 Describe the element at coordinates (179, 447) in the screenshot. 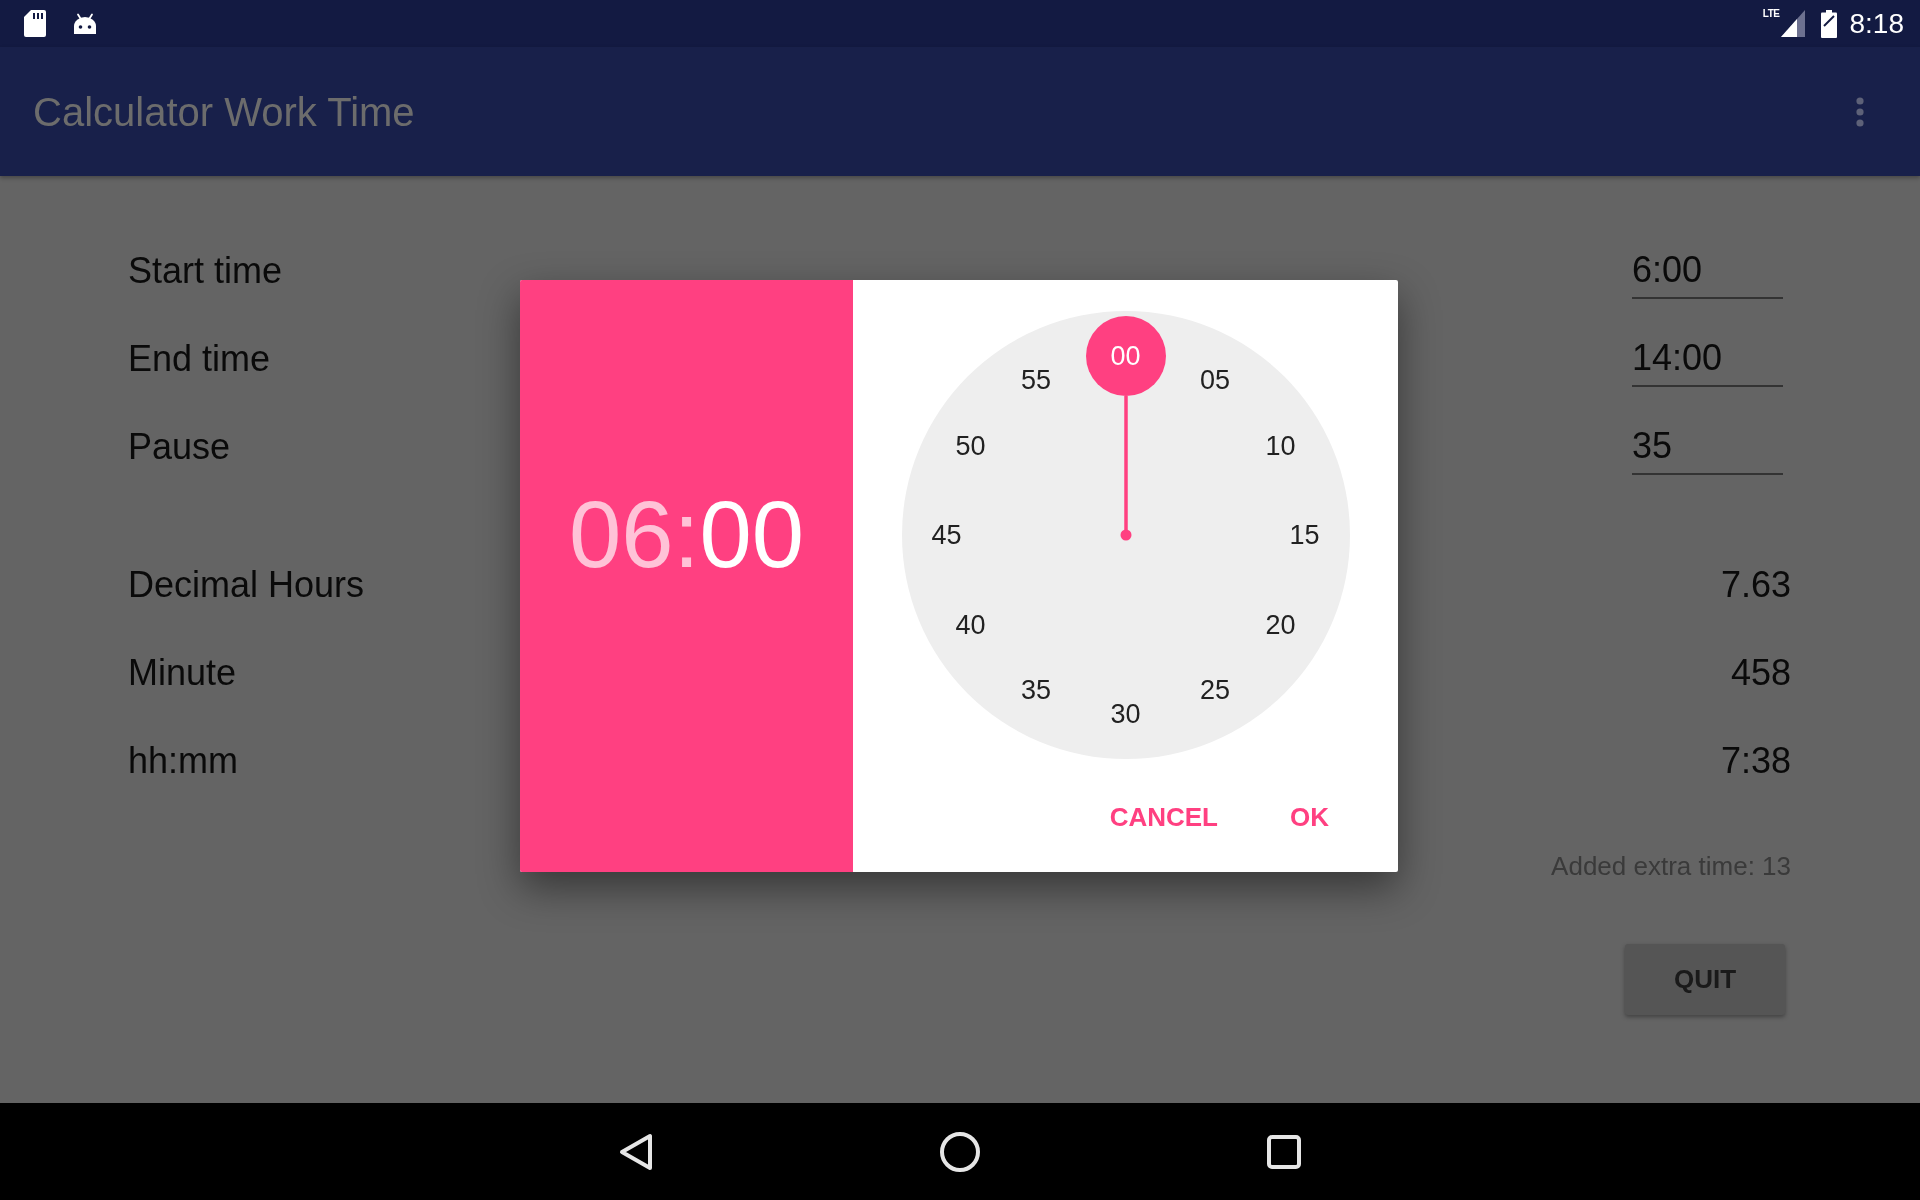

I see `field-label: Pause` at that location.